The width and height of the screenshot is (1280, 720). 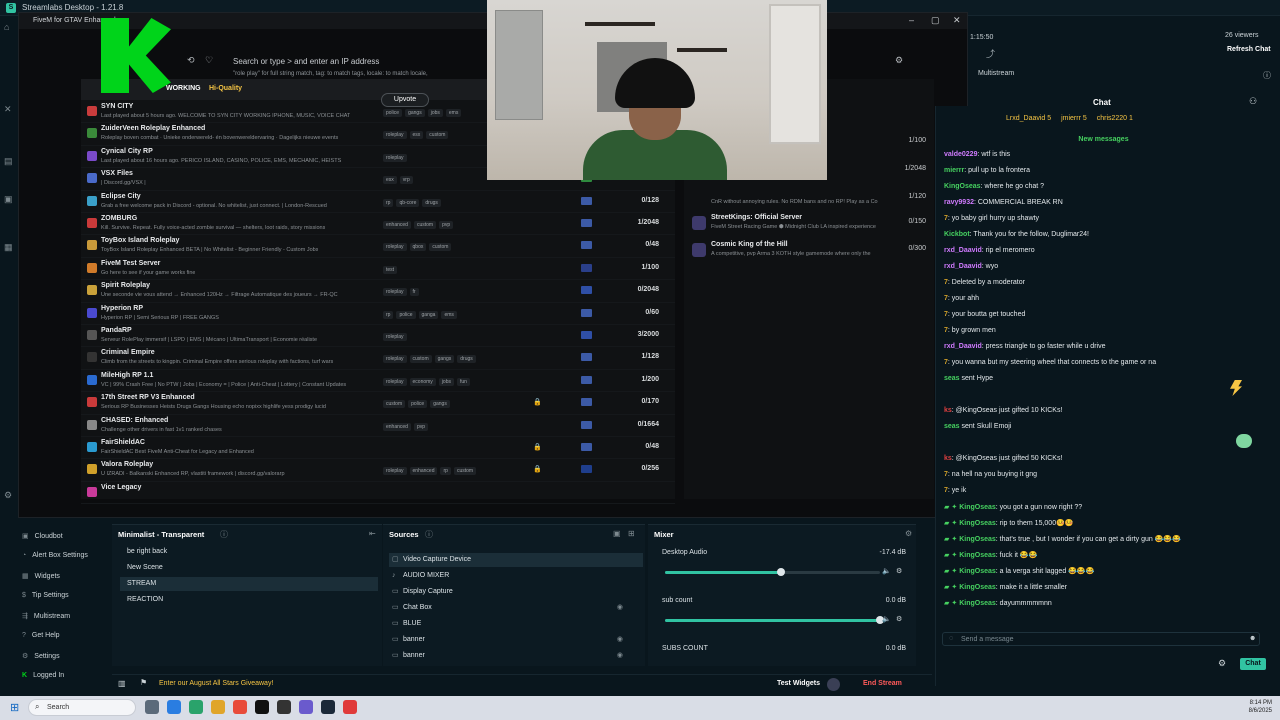 I want to click on windows-start-icon: ⊞, so click(x=14, y=707).